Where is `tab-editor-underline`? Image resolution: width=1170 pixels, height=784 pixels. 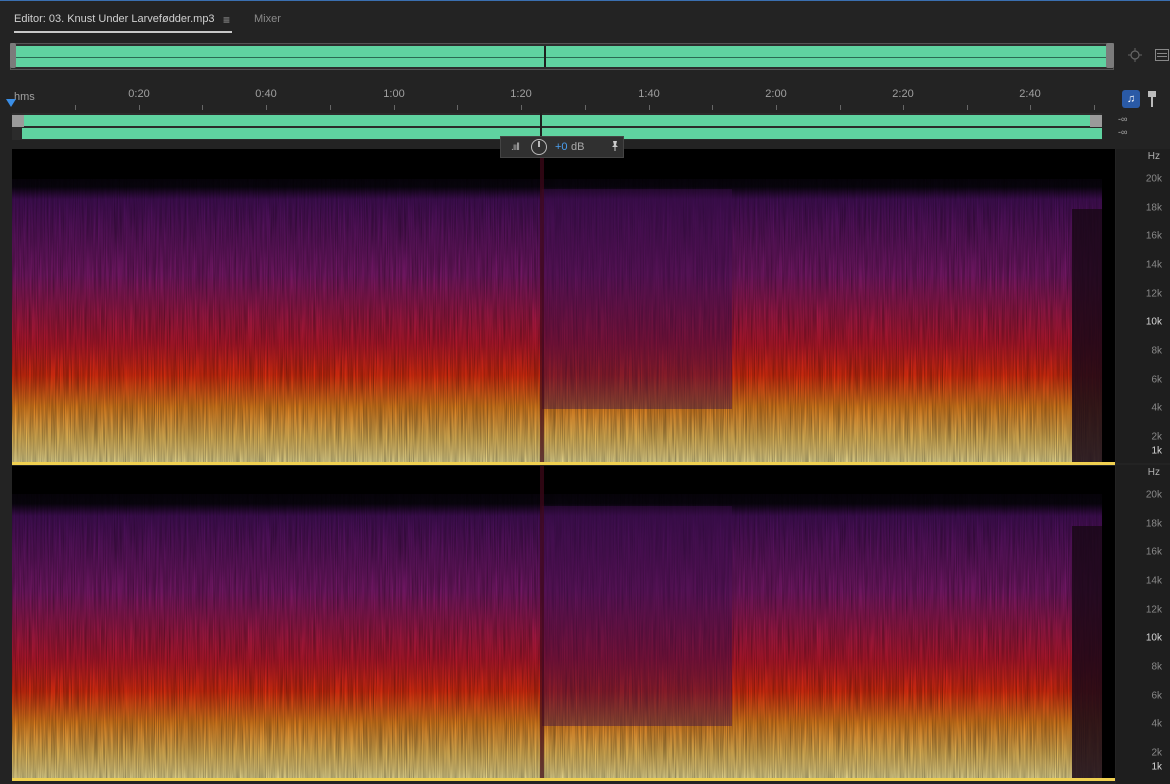
tab-editor-underline is located at coordinates (123, 32).